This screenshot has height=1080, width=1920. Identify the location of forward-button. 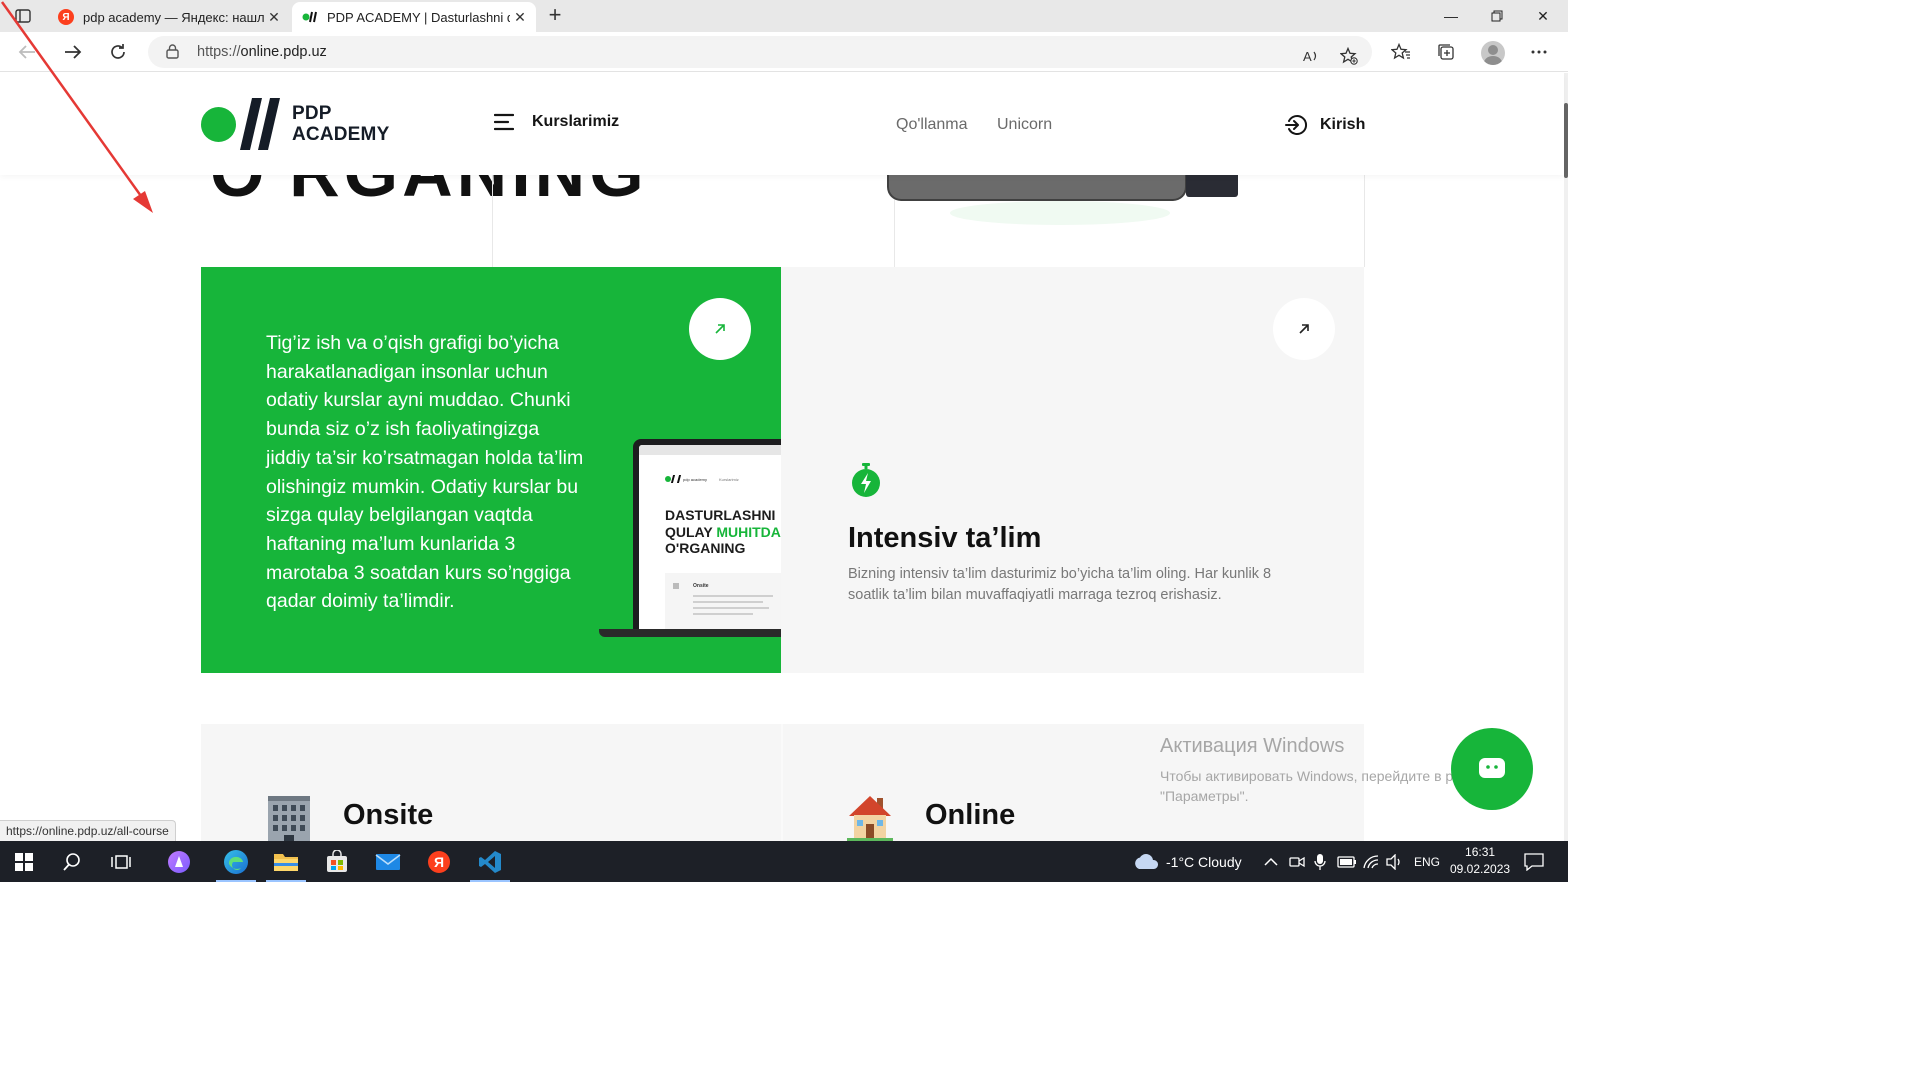
(73, 52).